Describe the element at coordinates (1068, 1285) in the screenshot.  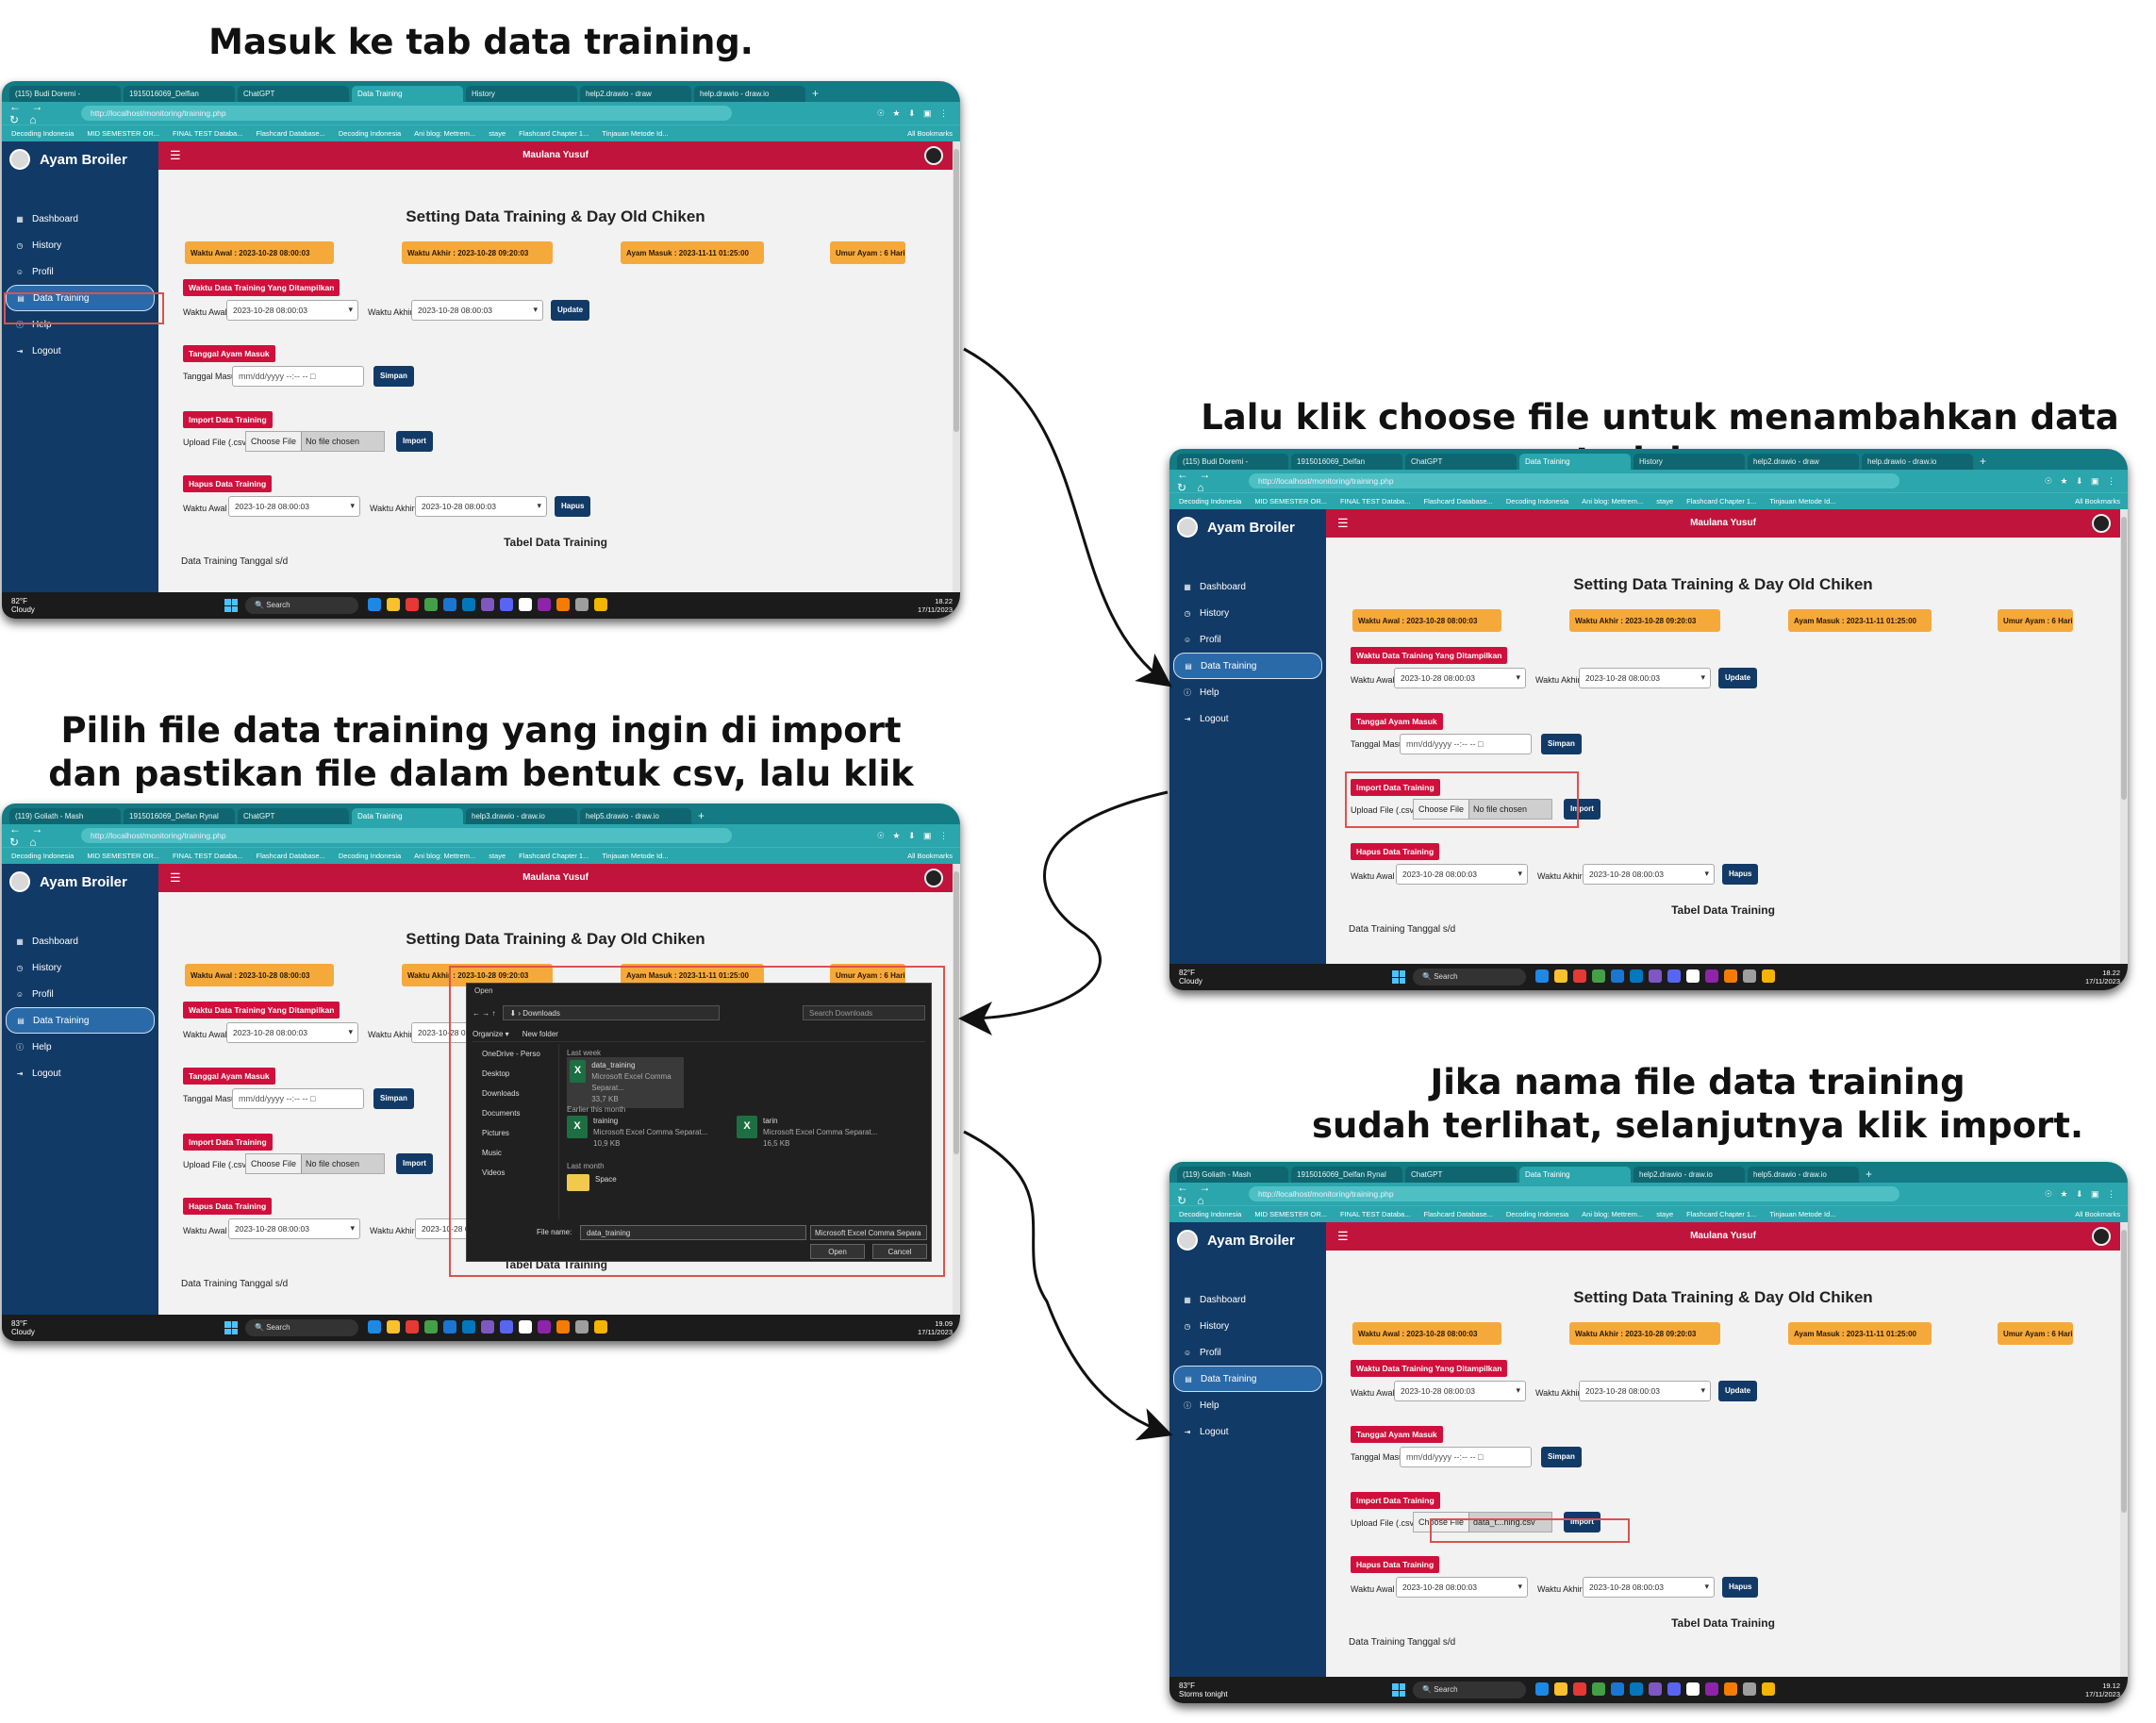
I see `arrow-step3-to-step4` at that location.